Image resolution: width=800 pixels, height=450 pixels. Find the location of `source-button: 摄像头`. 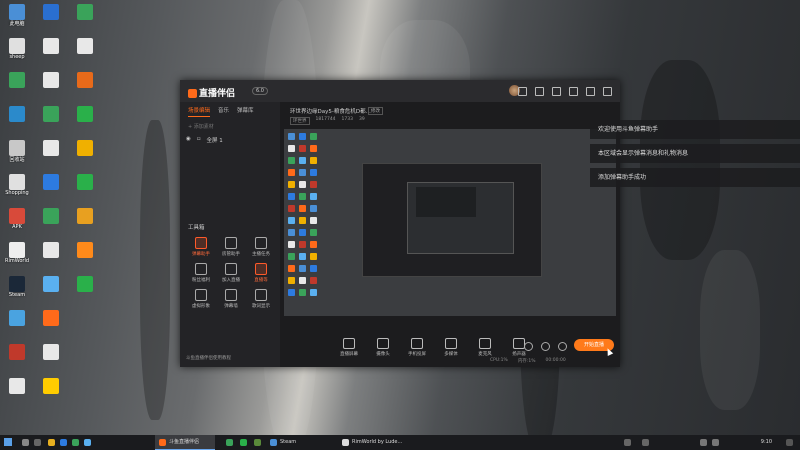

source-button: 摄像头 is located at coordinates (383, 347).